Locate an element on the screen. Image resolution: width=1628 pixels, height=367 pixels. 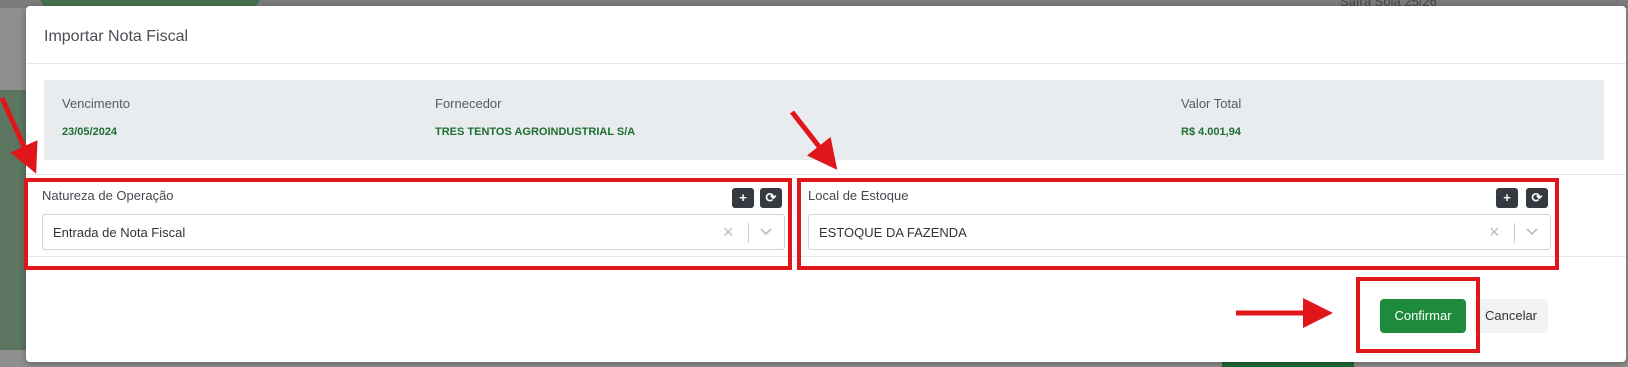
annotation-box-natureza is located at coordinates (408, 224).